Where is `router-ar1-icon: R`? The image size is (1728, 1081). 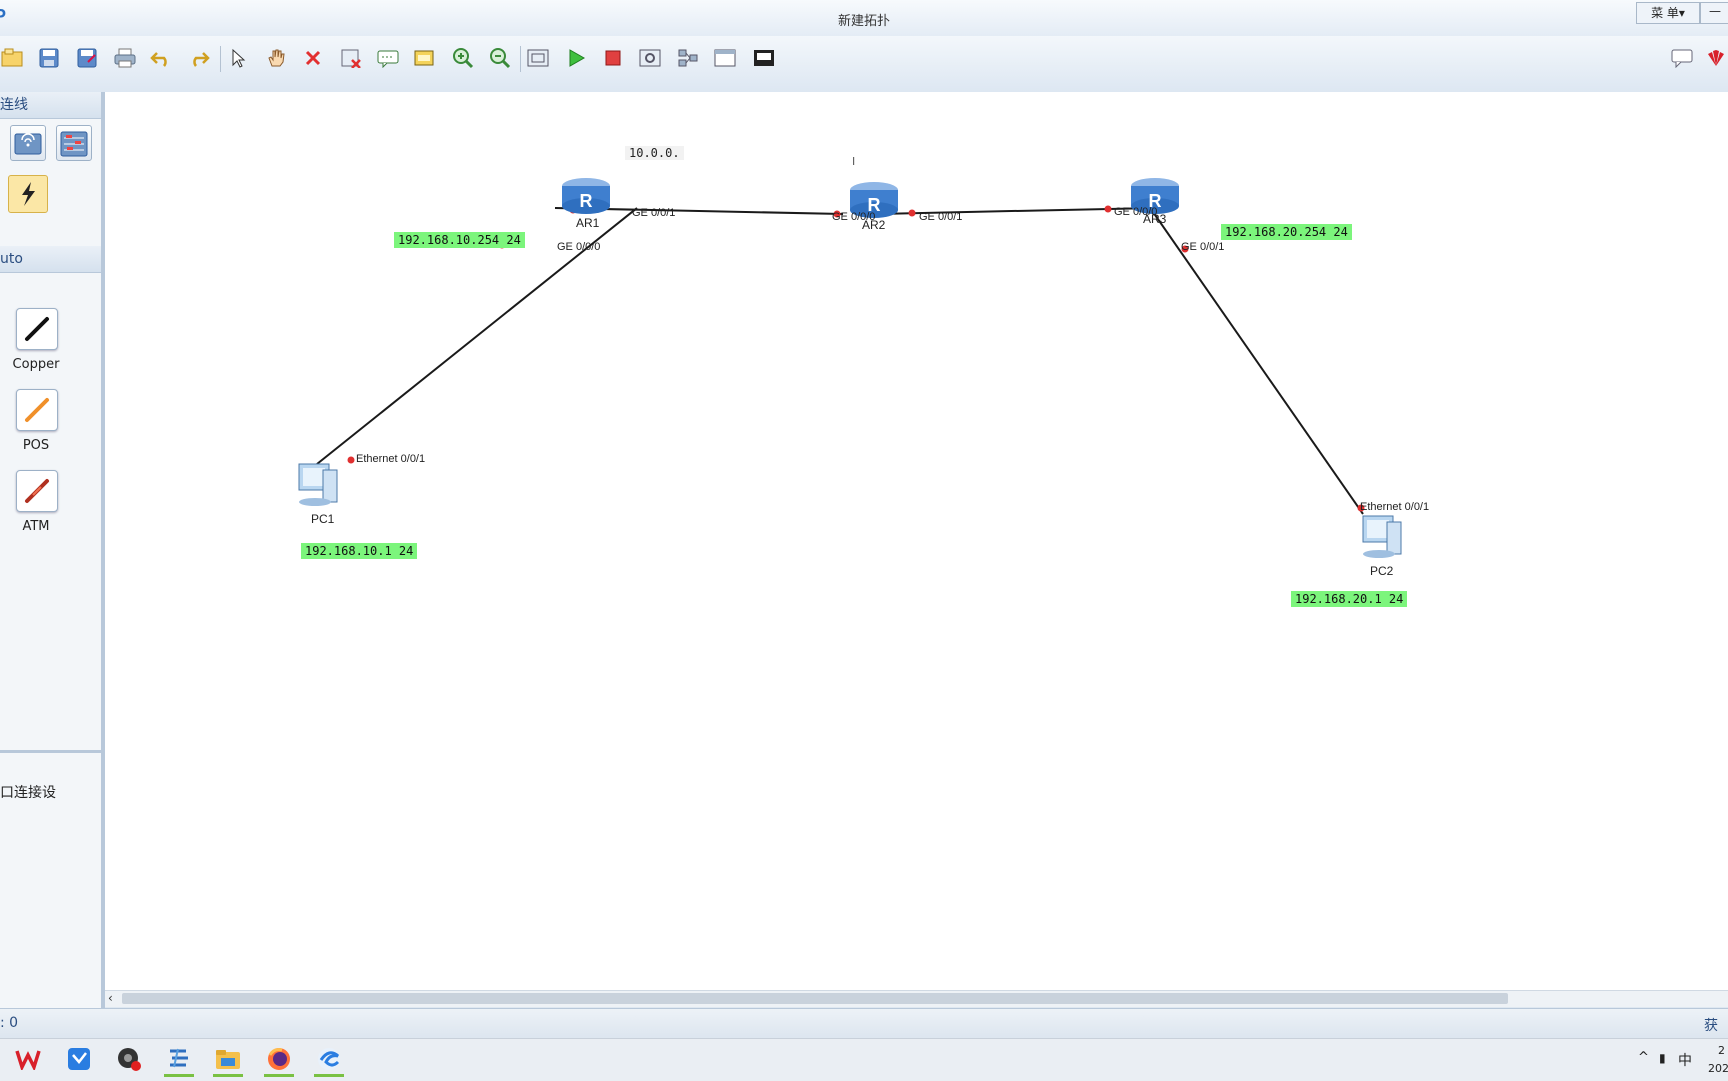 router-ar1-icon: R is located at coordinates (586, 196).